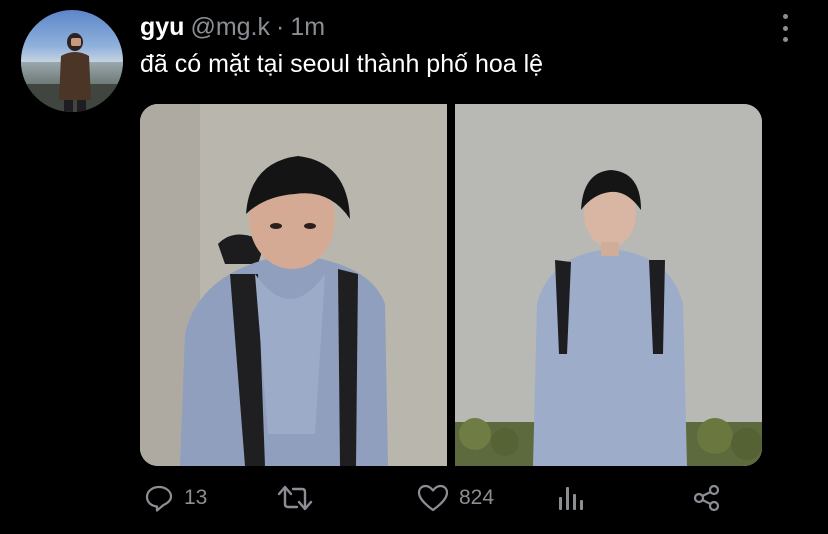  What do you see at coordinates (196, 497) in the screenshot?
I see `reply-count: 13` at bounding box center [196, 497].